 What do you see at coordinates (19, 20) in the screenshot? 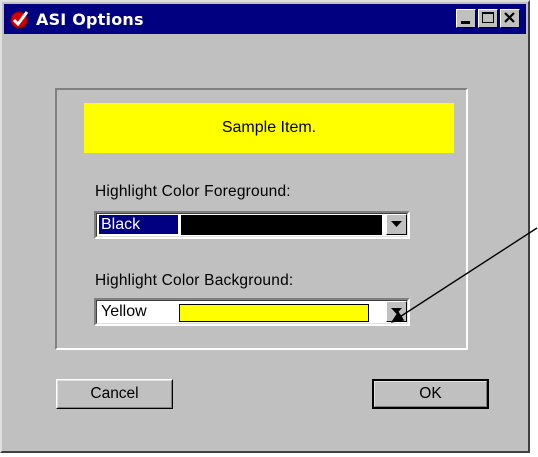
I see `app-icon` at bounding box center [19, 20].